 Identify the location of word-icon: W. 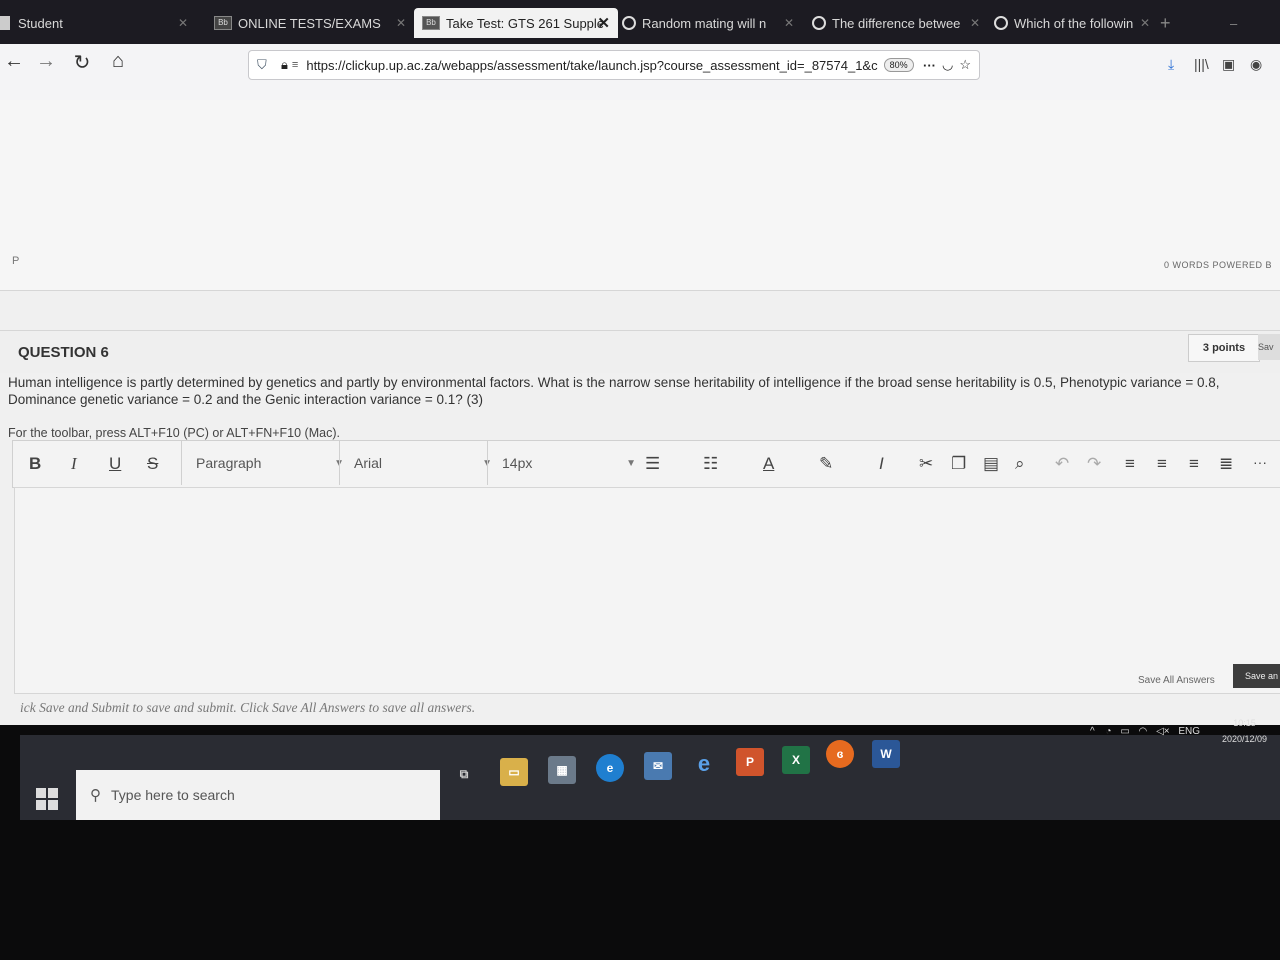
(886, 754).